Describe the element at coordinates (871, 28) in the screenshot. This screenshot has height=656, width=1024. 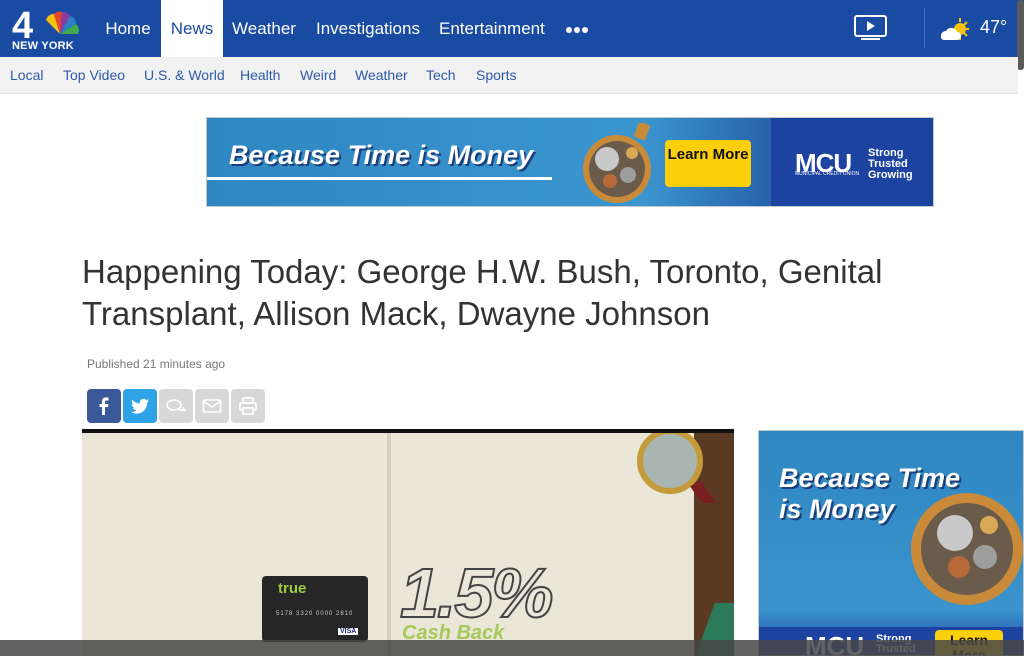
I see `video-play-icon` at that location.